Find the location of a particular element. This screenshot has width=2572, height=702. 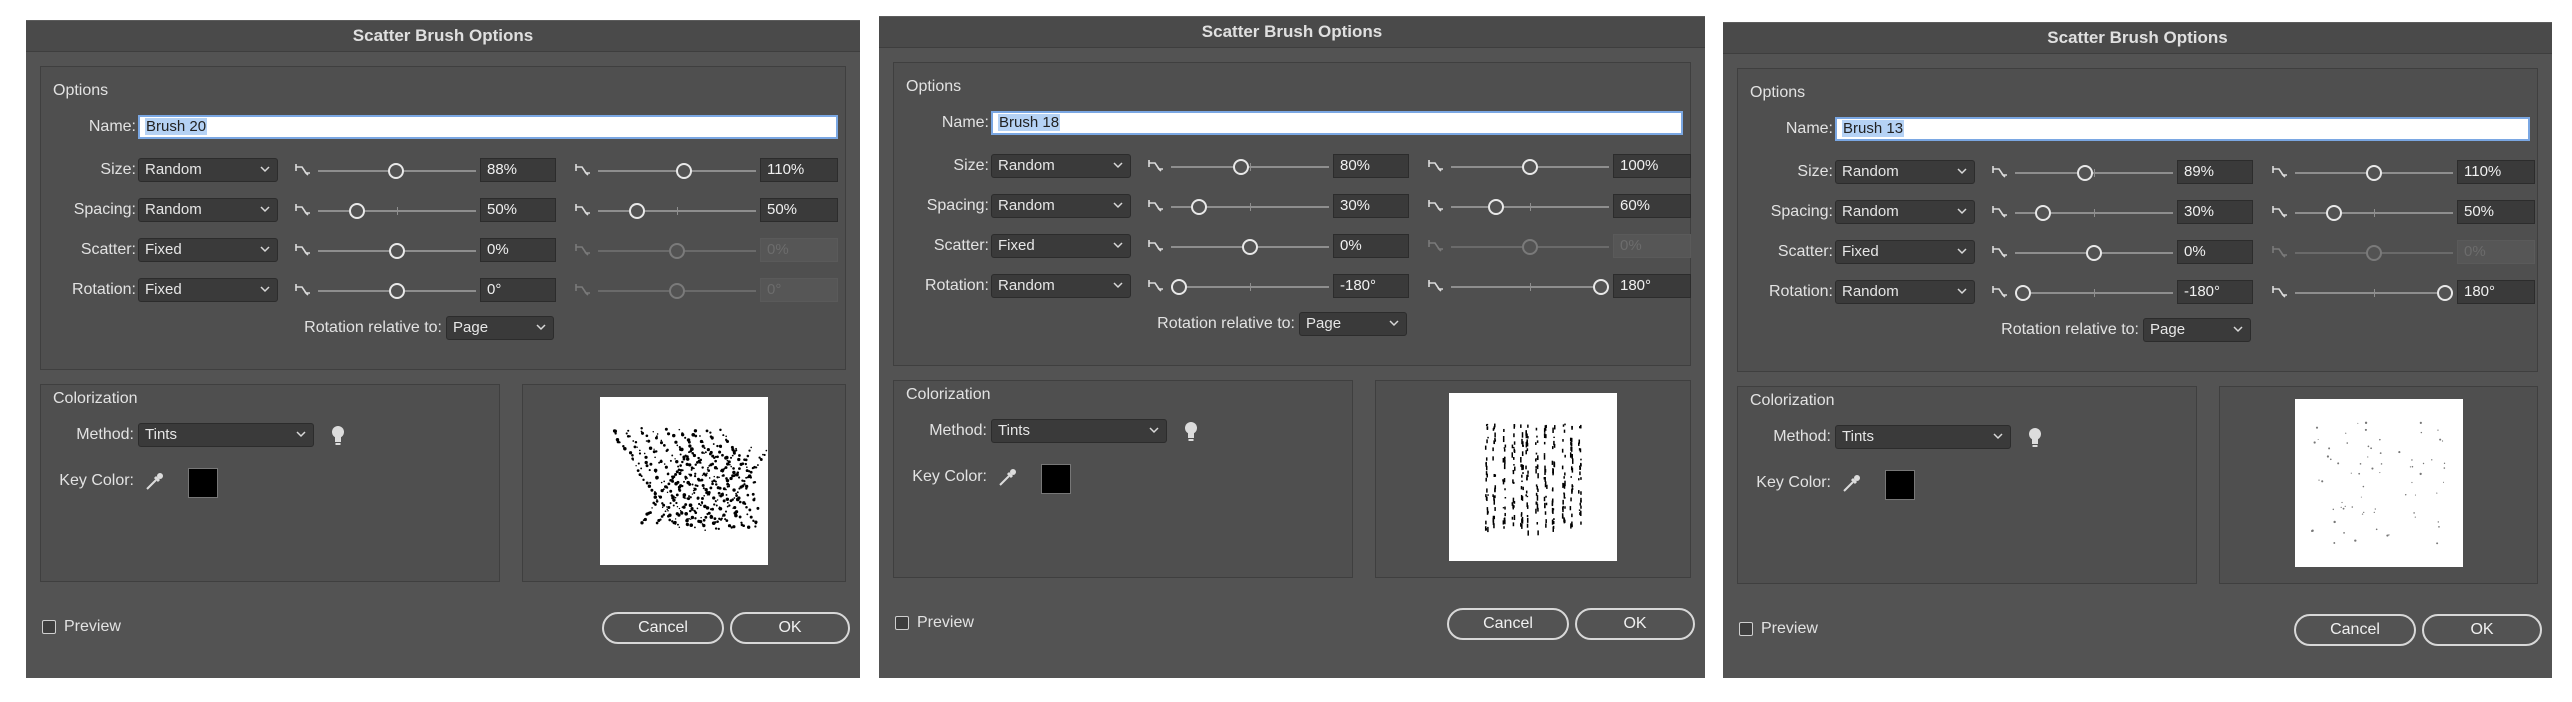

name-field: Brush 18 is located at coordinates (1337, 123).